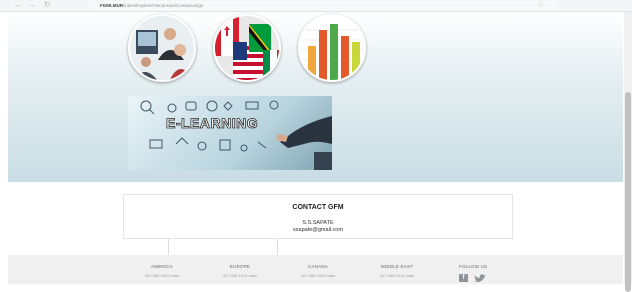 The image size is (632, 292). Describe the element at coordinates (397, 271) in the screenshot. I see `footer-region-middle-east: MIDDLE EAST 417-390-1014 main` at that location.